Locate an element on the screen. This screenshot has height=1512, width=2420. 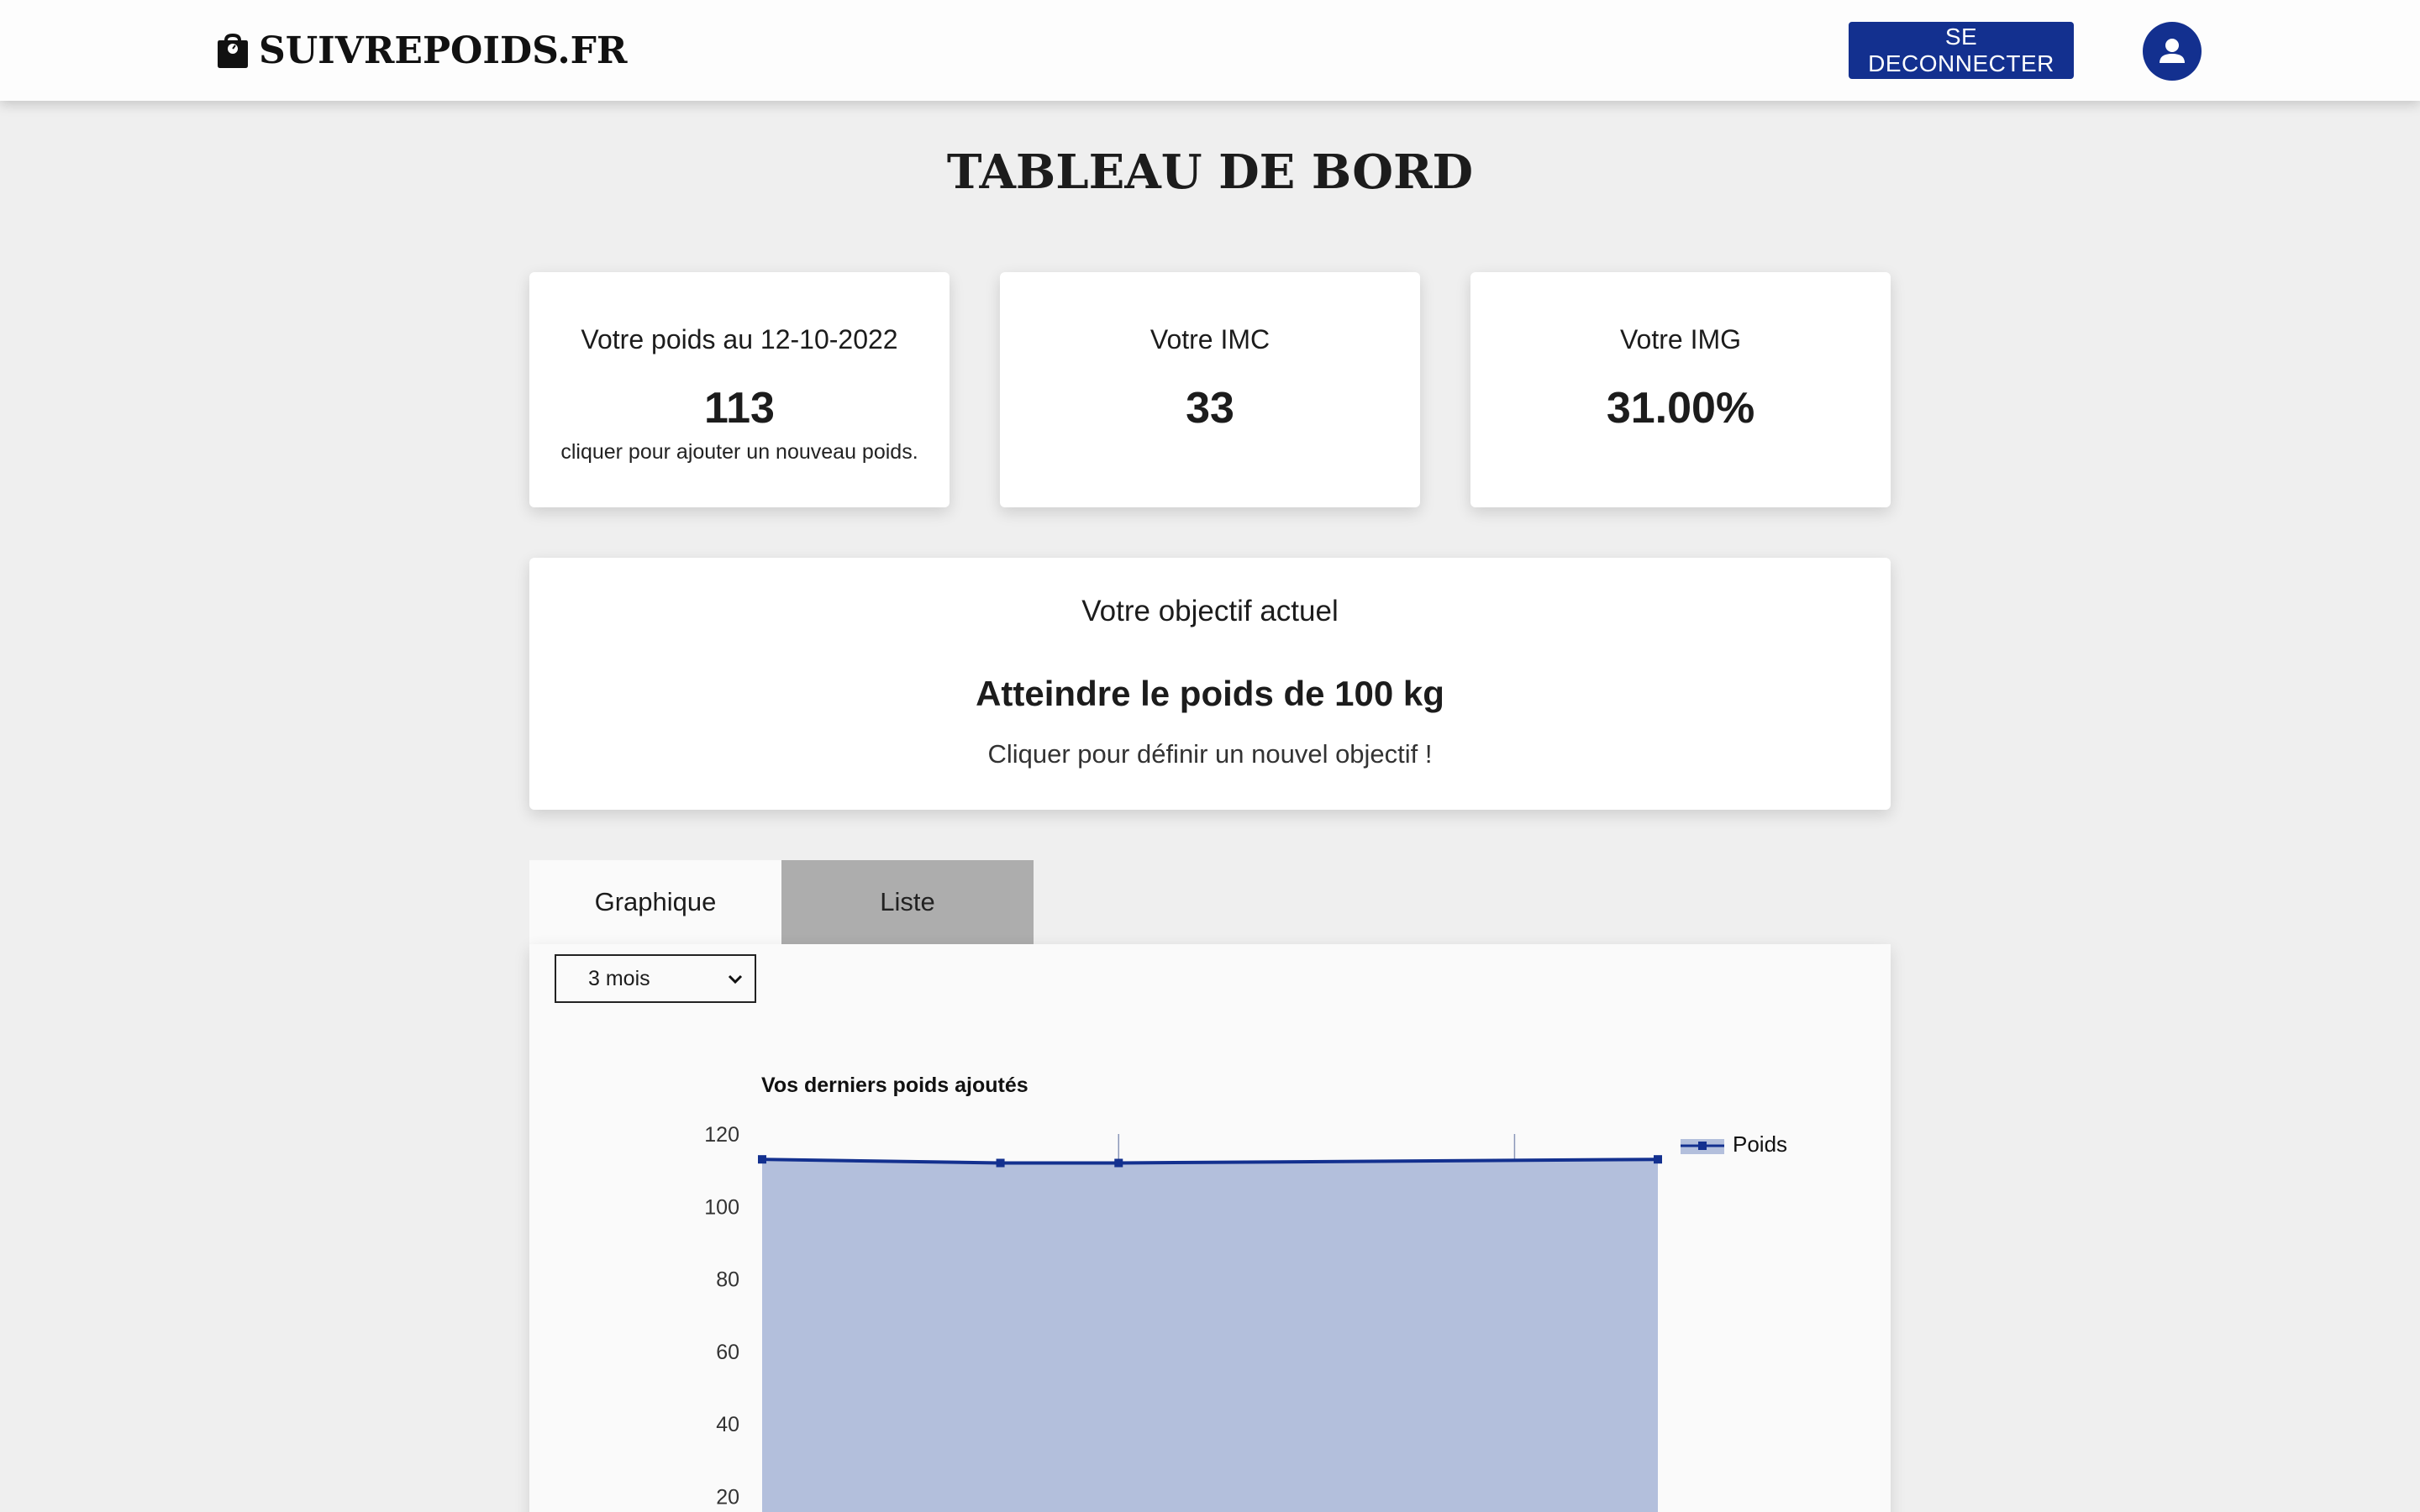
top-navbar: SUIVREPOIDS.FR SE DECONNECTER is located at coordinates (1210, 50).